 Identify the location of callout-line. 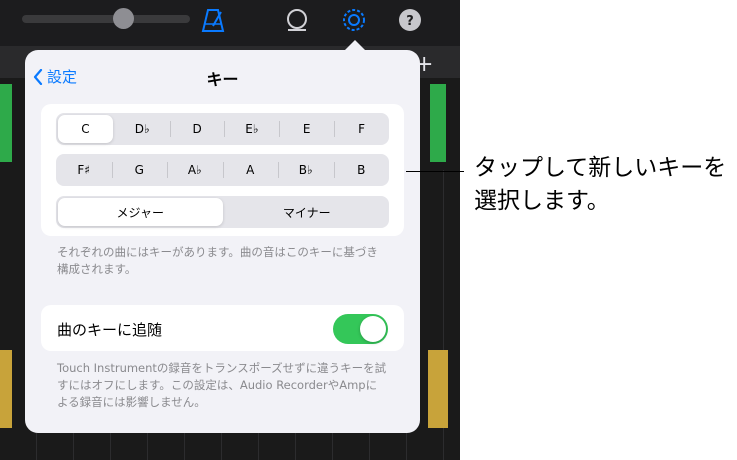
(435, 171).